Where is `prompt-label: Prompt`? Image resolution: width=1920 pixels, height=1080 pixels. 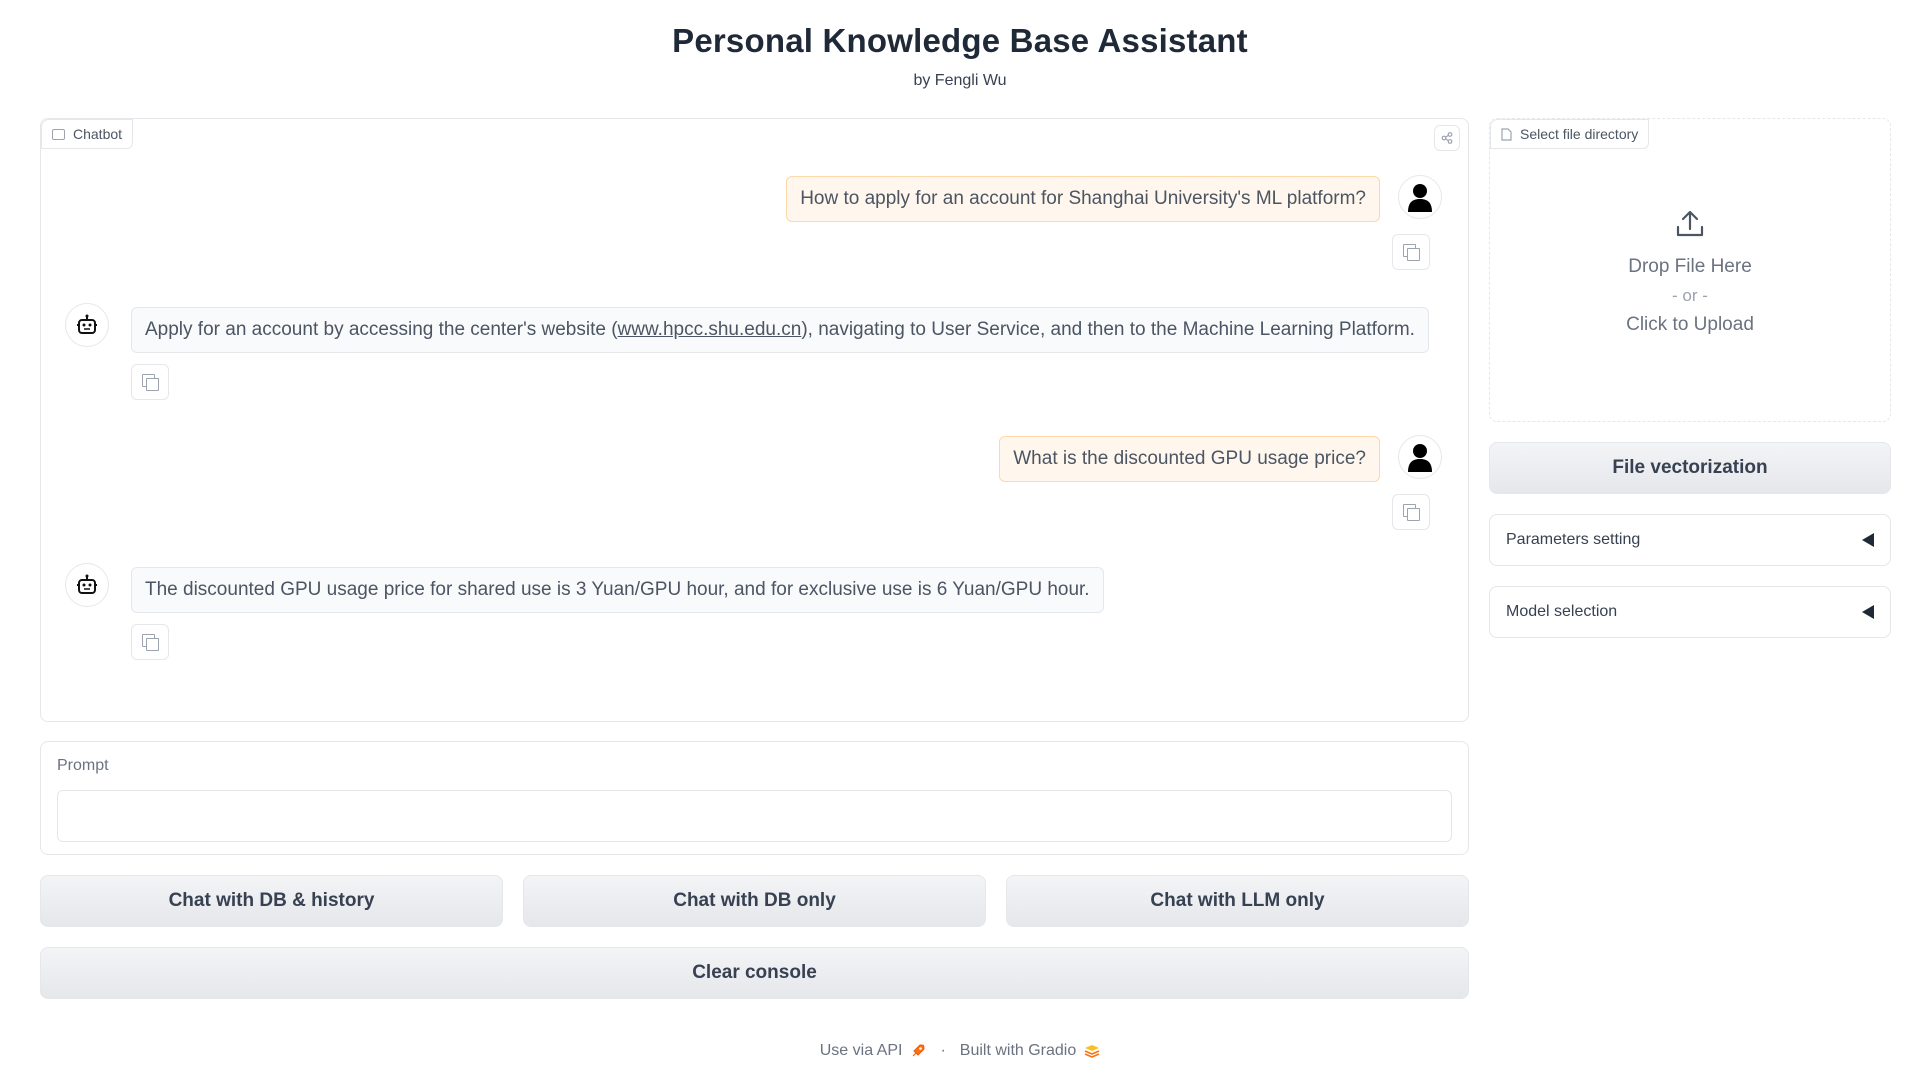
prompt-label: Prompt is located at coordinates (83, 765).